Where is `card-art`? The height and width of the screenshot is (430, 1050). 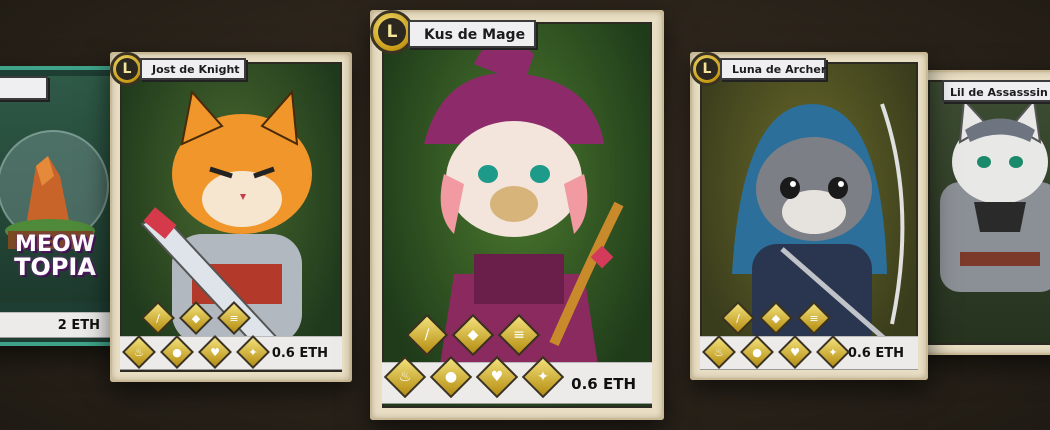
card-art is located at coordinates (989, 212).